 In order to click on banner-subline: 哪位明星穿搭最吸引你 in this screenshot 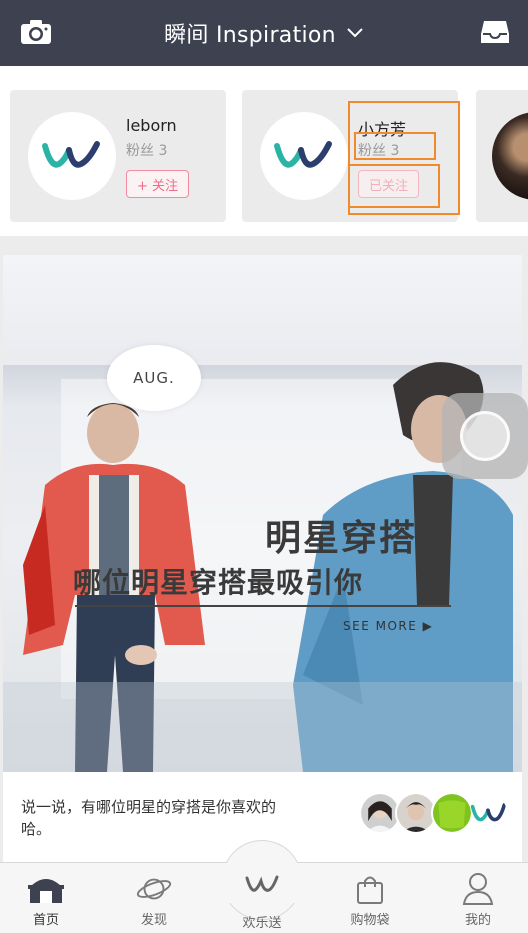, I will do `click(218, 582)`.